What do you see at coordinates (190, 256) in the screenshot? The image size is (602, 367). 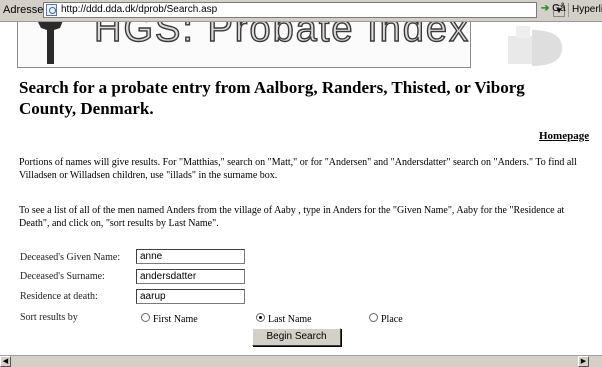 I see `given-name-input: anne` at bounding box center [190, 256].